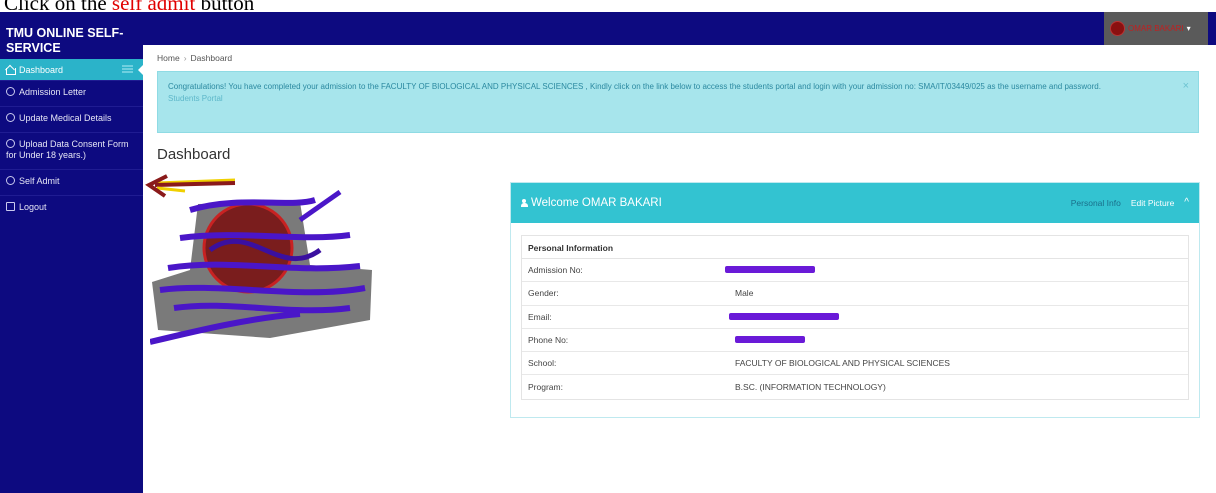  I want to click on row-key: Gender:, so click(543, 293).